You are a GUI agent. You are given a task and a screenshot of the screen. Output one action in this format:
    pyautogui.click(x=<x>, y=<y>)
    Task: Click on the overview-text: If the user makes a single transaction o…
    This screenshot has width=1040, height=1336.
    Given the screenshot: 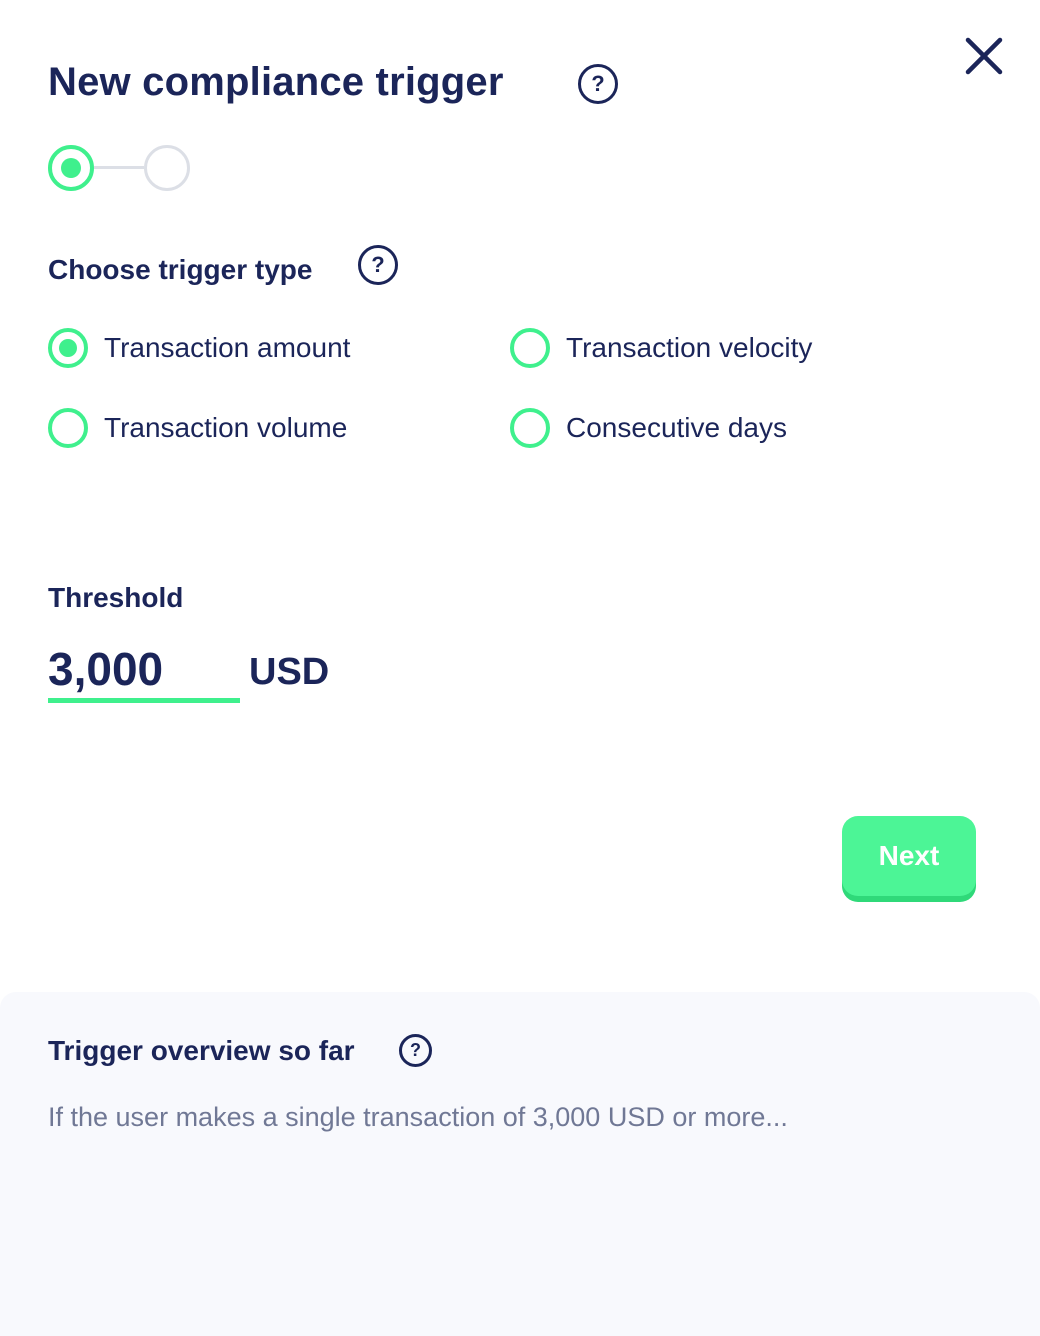 What is the action you would take?
    pyautogui.click(x=418, y=1117)
    